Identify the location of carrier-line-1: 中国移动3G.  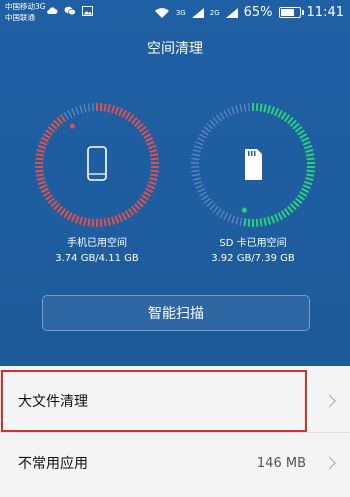
(25, 6).